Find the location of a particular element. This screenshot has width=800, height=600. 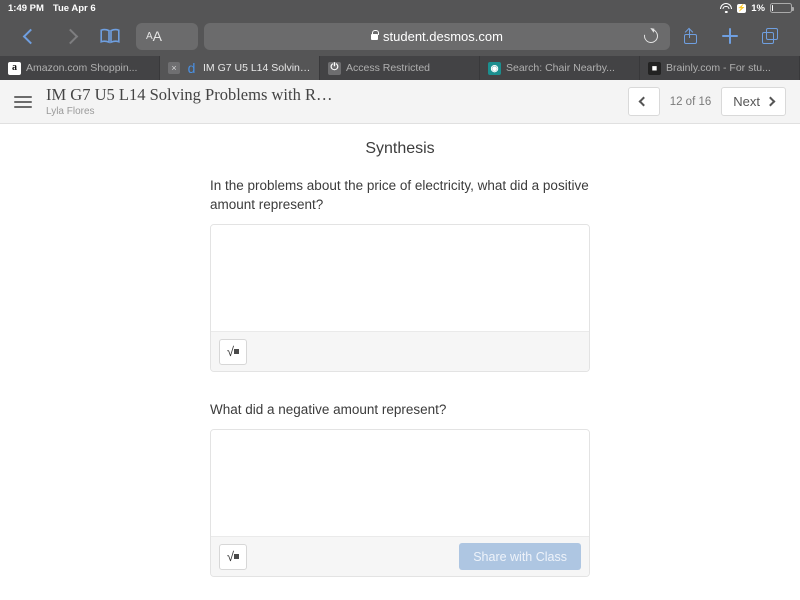

answer-card: √ is located at coordinates (400, 298).